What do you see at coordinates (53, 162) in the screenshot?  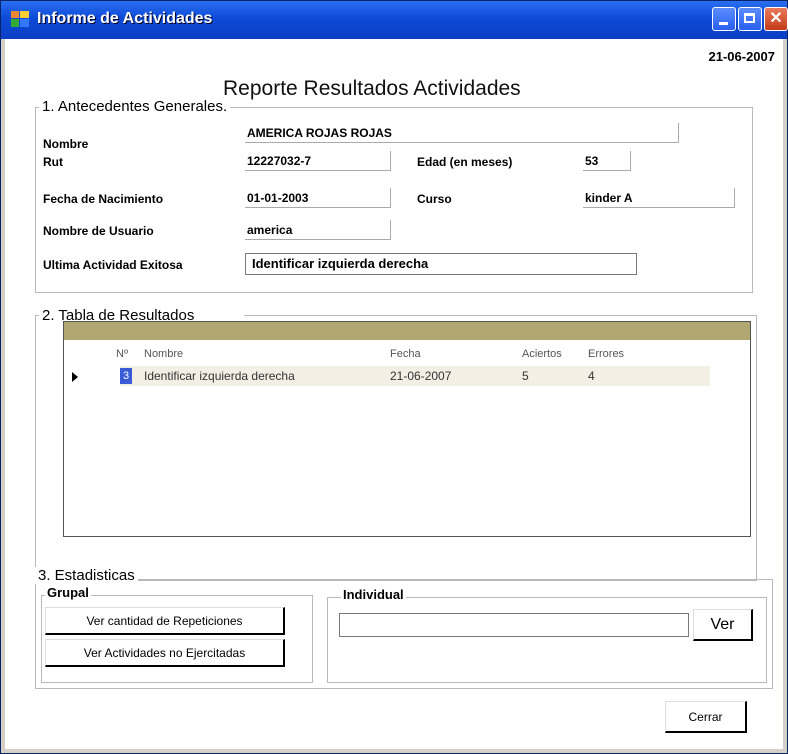 I see `rut-label: Rut` at bounding box center [53, 162].